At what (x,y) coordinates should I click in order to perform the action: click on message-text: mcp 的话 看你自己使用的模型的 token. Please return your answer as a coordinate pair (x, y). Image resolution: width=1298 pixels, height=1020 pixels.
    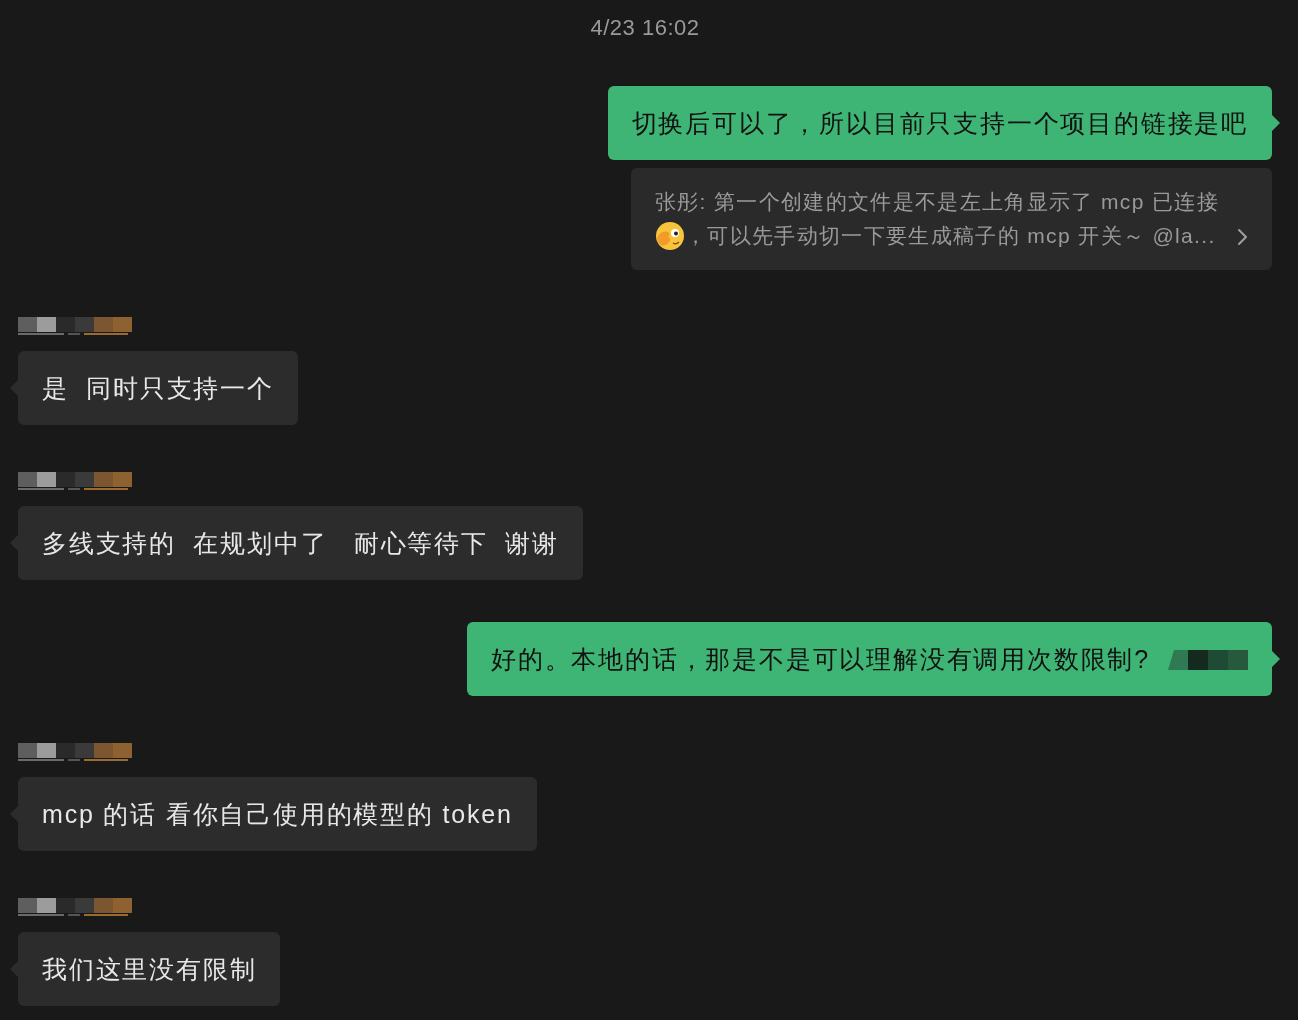
    Looking at the image, I should click on (277, 814).